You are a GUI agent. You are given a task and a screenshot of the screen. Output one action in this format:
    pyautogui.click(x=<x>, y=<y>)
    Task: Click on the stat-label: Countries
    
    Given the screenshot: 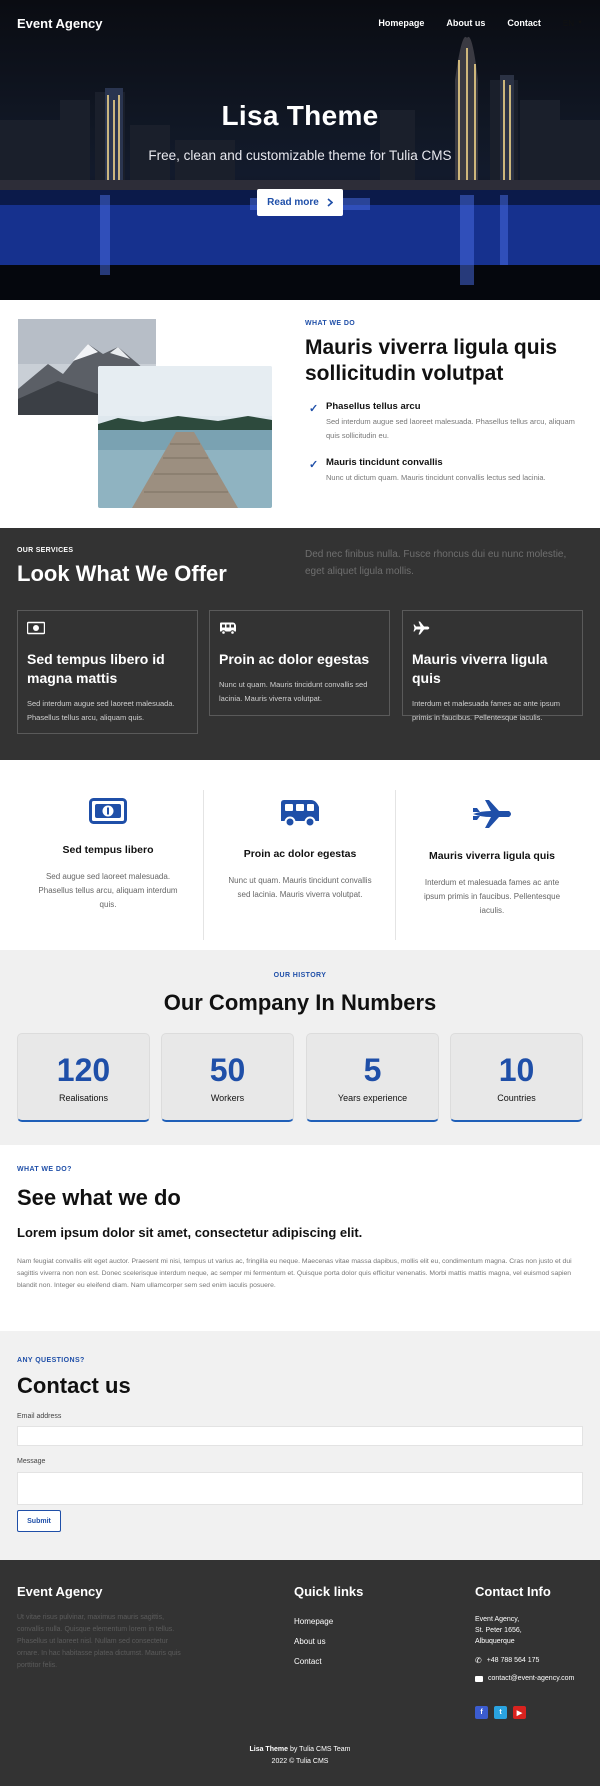 What is the action you would take?
    pyautogui.click(x=516, y=1098)
    